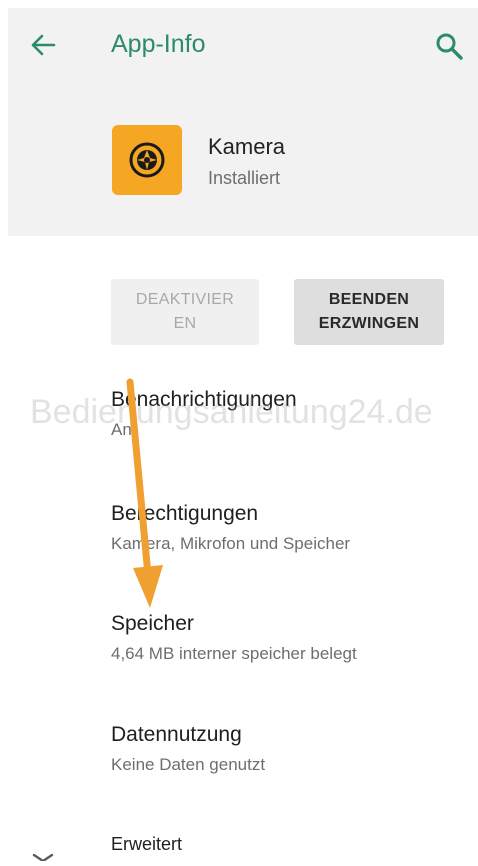 The height and width of the screenshot is (866, 478). I want to click on settings-item-title: Berechtigungen, so click(185, 513).